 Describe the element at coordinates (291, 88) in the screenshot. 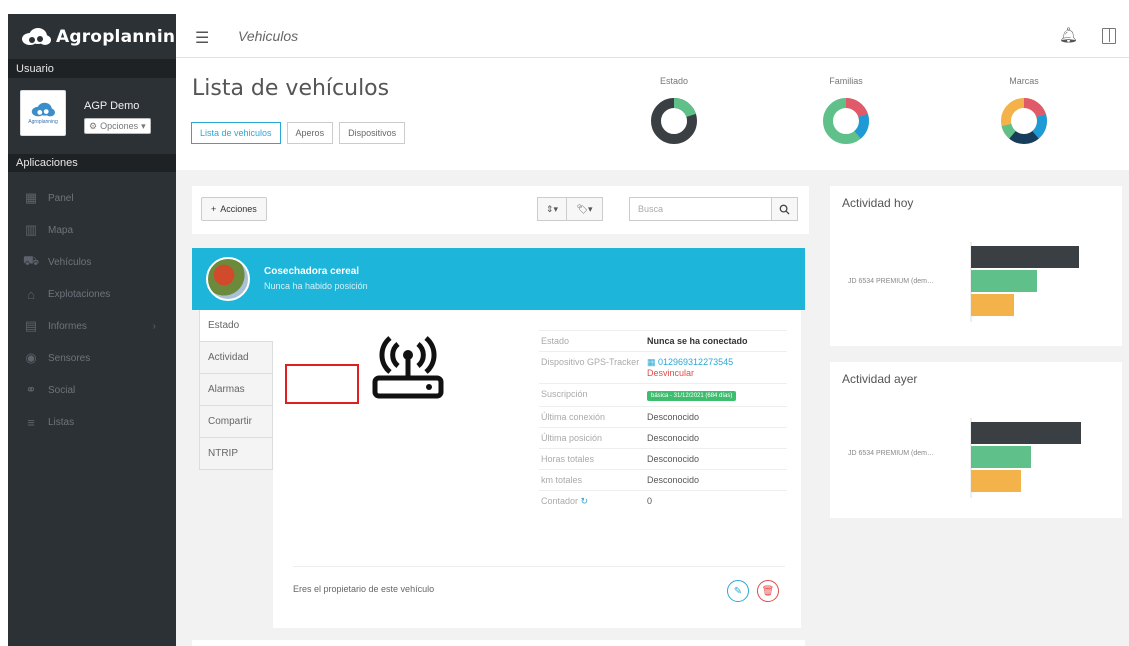

I see `page-title: Lista de vehículos` at that location.